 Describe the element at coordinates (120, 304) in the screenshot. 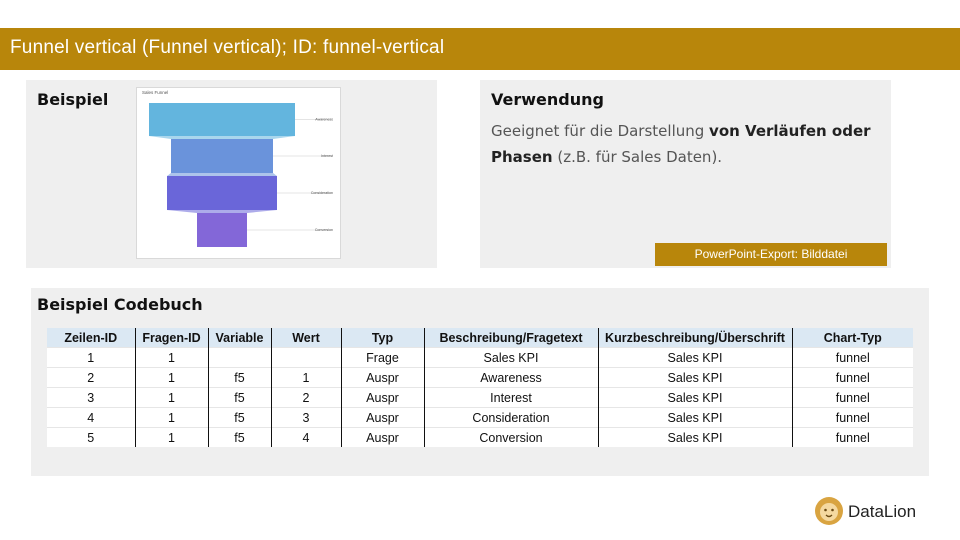

I see `codebook-label: Beispiel Codebuch` at that location.